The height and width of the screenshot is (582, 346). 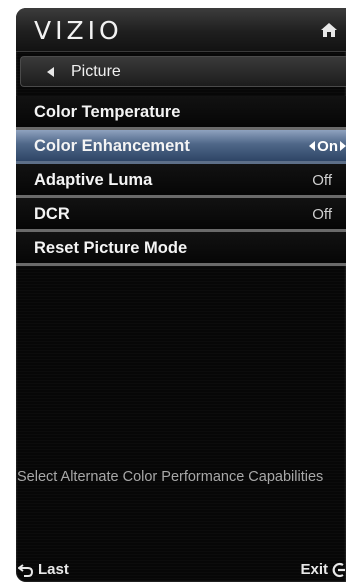 What do you see at coordinates (181, 215) in the screenshot?
I see `menu-item-dcr: DCR Off` at bounding box center [181, 215].